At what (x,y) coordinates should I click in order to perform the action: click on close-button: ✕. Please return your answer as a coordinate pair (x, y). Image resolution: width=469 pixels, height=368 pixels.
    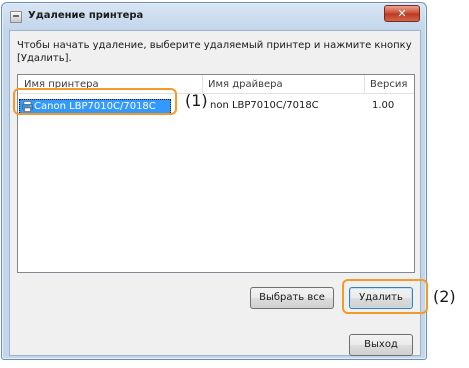
    Looking at the image, I should click on (402, 13).